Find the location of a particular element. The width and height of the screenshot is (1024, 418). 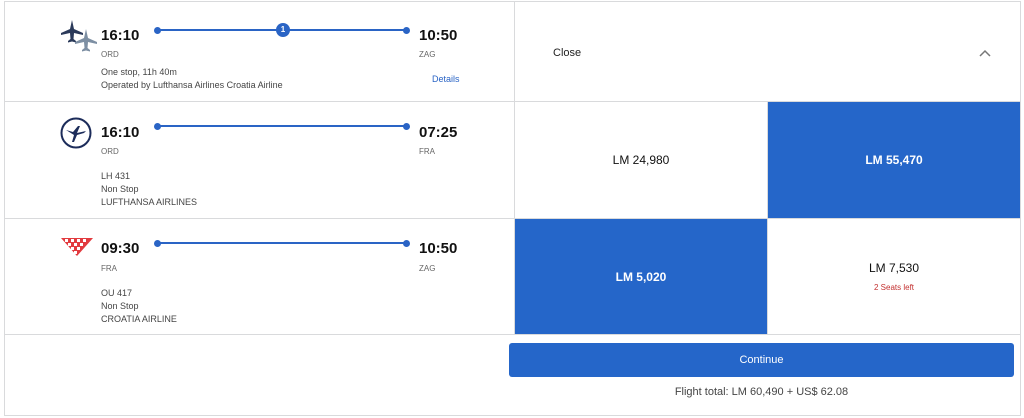

flight-total: Flight total: LM 60,490 + US$ 62.08 is located at coordinates (761, 392).